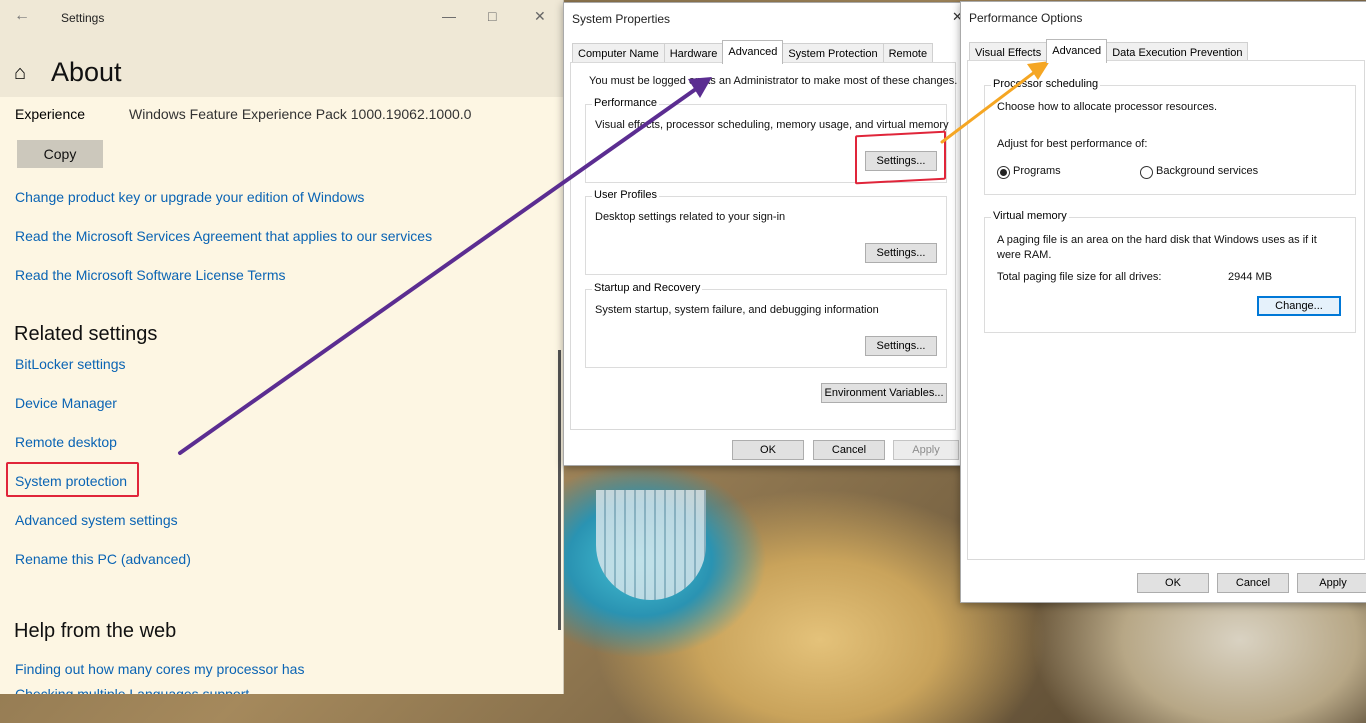  Describe the element at coordinates (1030, 216) in the screenshot. I see `virtual-memory-label: Virtual memory` at that location.